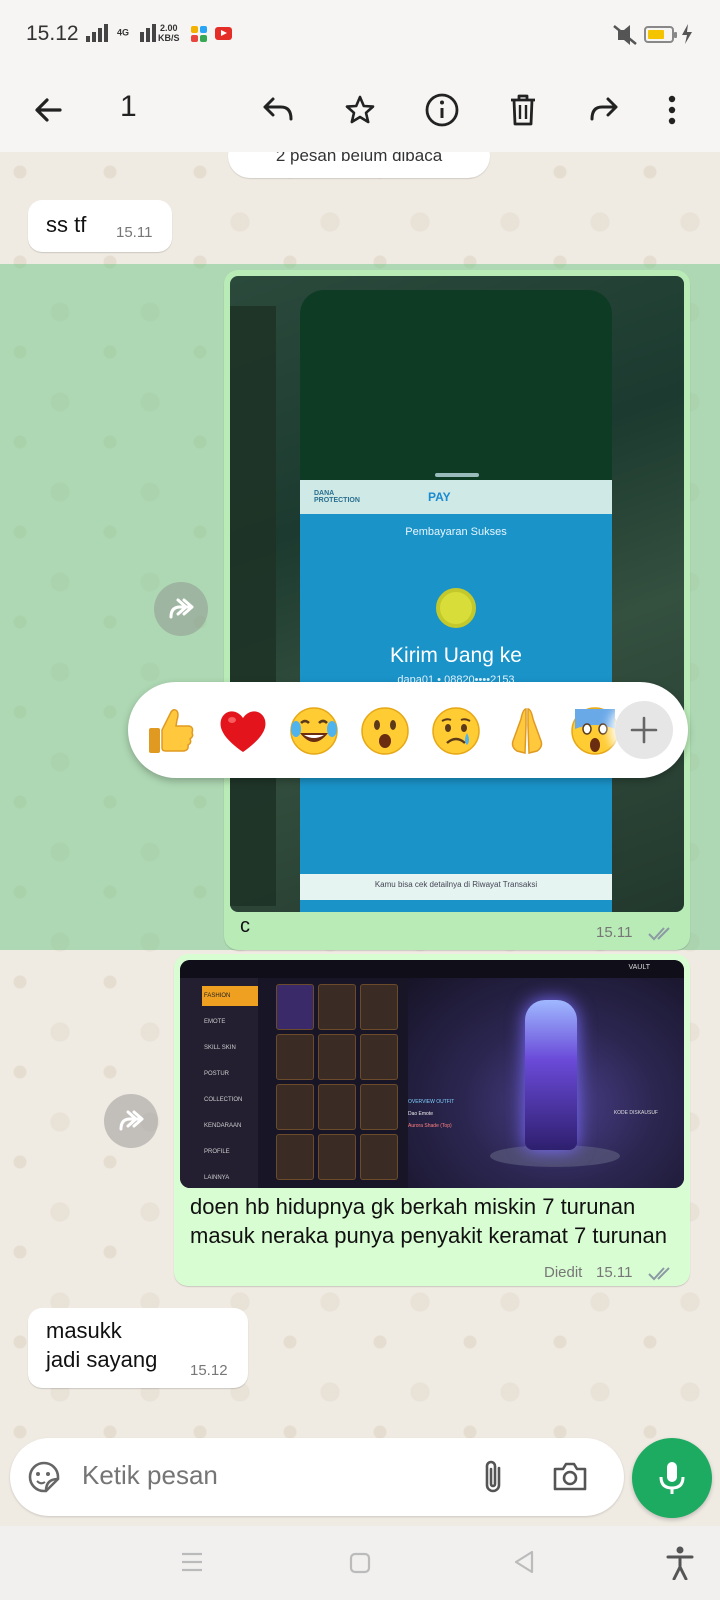 The image size is (720, 1600). Describe the element at coordinates (199, 34) in the screenshot. I see `app-notification-icon` at that location.